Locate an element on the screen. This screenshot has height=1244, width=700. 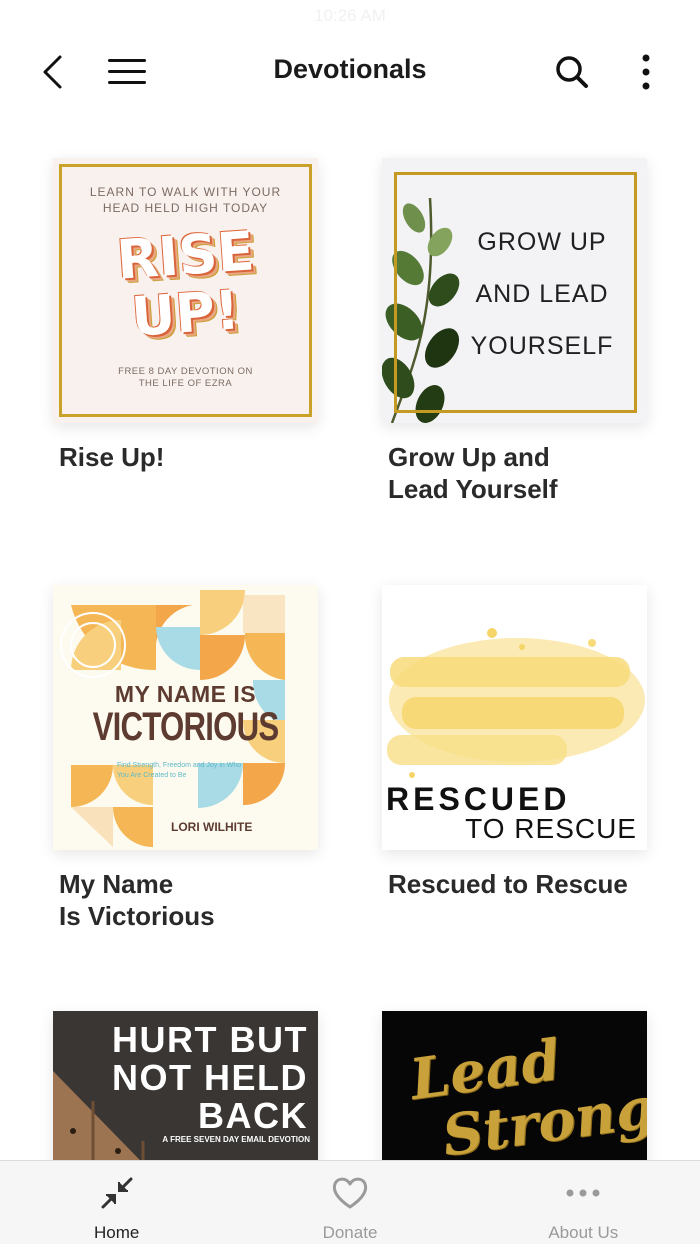
devotional-card-lead-strong: Lead Strong is located at coordinates (514, 1085).